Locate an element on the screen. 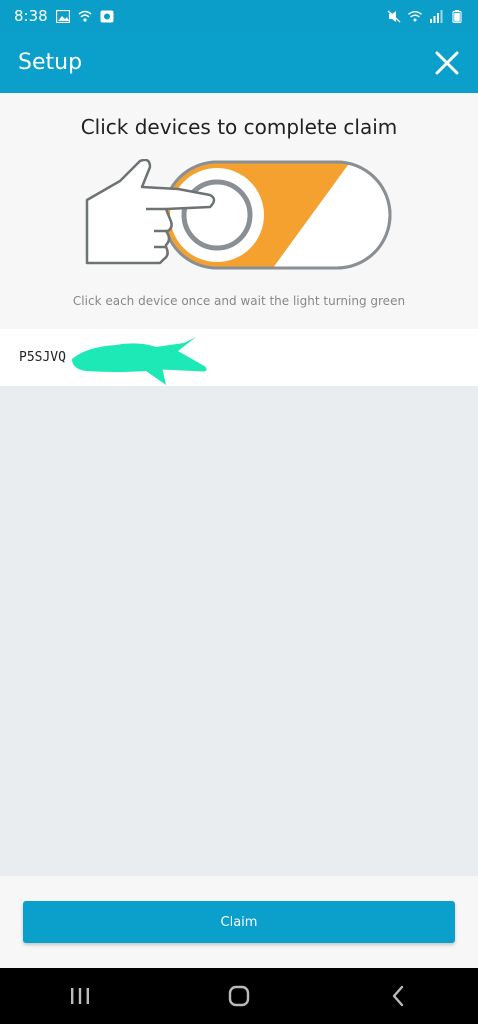  back-button is located at coordinates (398, 996).